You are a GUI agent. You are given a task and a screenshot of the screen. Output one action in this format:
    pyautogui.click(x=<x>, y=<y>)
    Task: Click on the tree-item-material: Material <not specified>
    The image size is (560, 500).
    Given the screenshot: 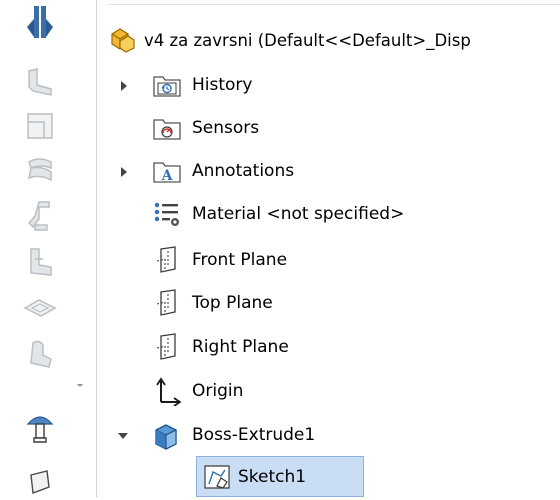 What is the action you would take?
    pyautogui.click(x=277, y=214)
    